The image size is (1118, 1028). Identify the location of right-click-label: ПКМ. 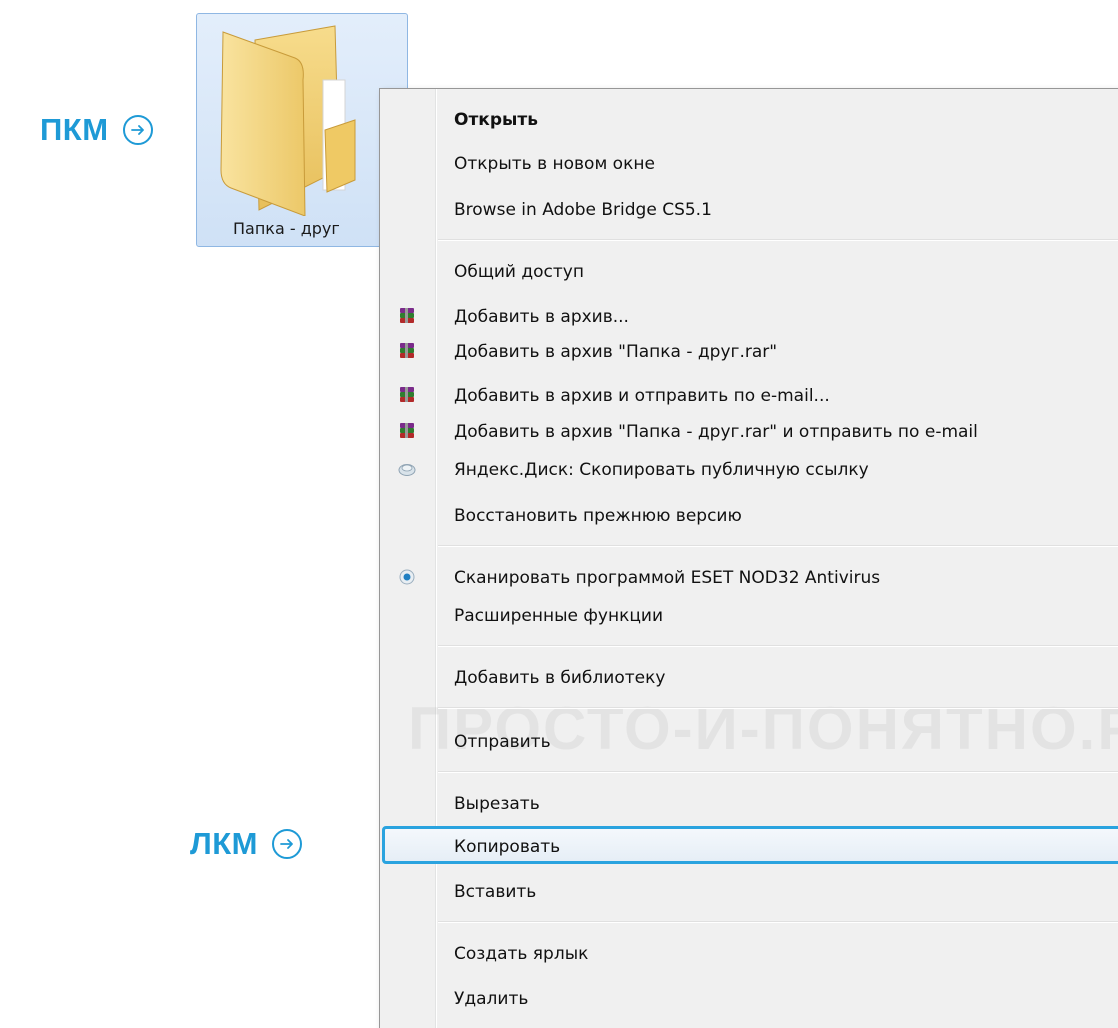
(74, 129).